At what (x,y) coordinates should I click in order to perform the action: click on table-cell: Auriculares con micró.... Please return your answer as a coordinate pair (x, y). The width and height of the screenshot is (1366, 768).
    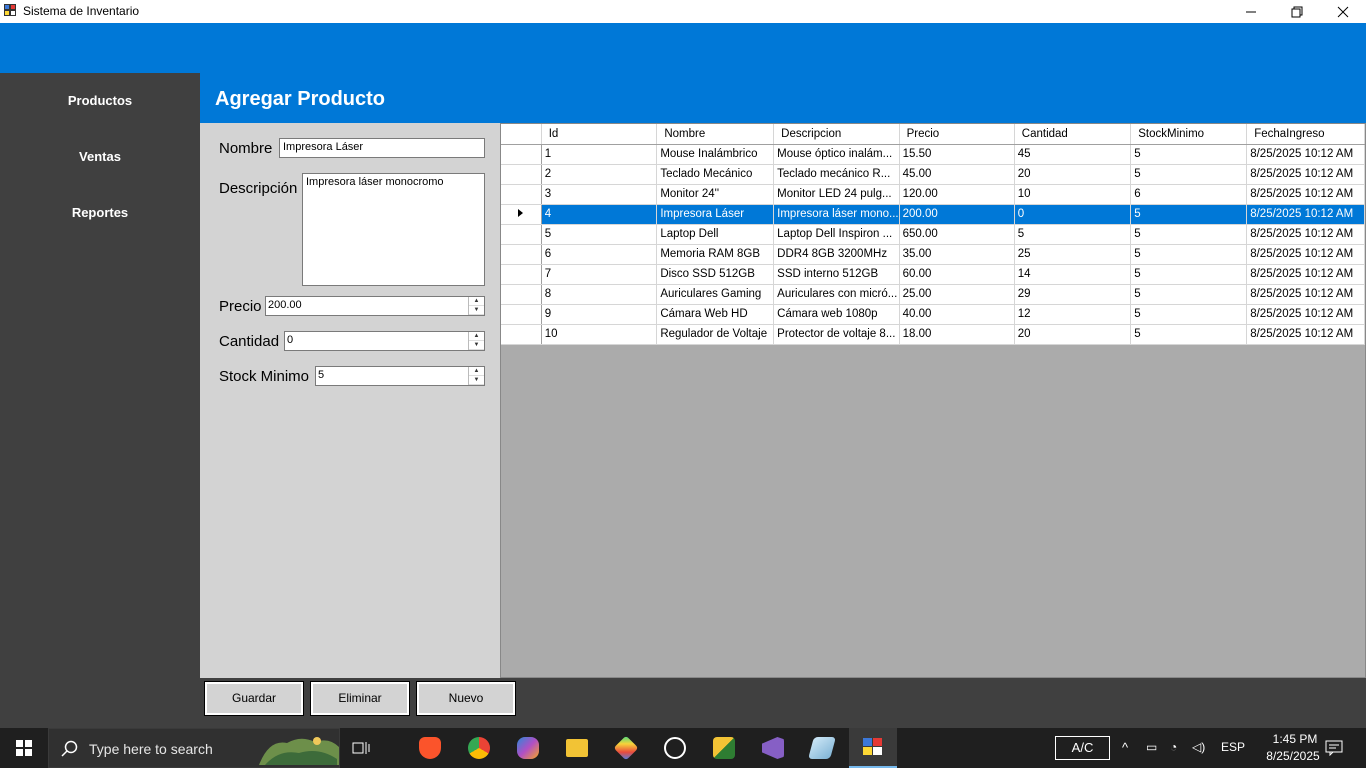
    Looking at the image, I should click on (836, 294).